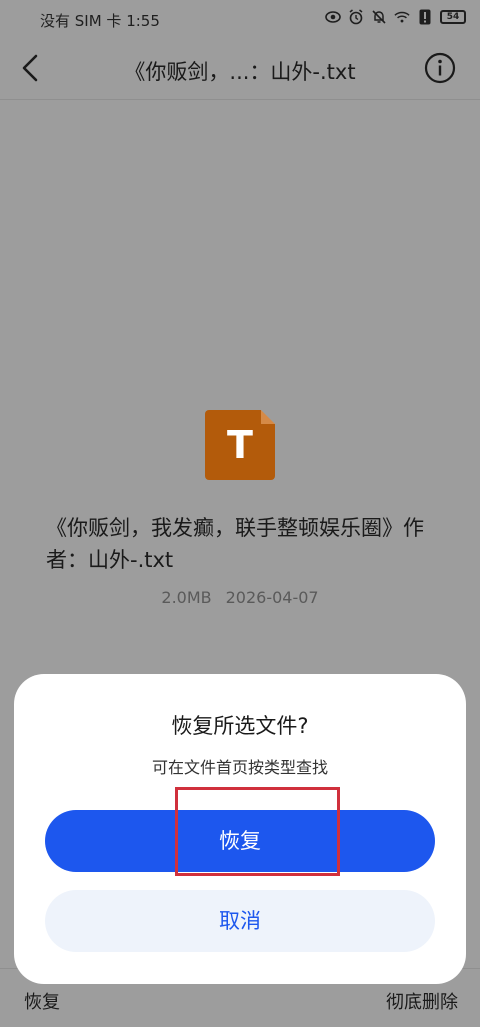  Describe the element at coordinates (240, 18) in the screenshot. I see `status-bar: 没有 SIM 卡 1:55 54` at that location.